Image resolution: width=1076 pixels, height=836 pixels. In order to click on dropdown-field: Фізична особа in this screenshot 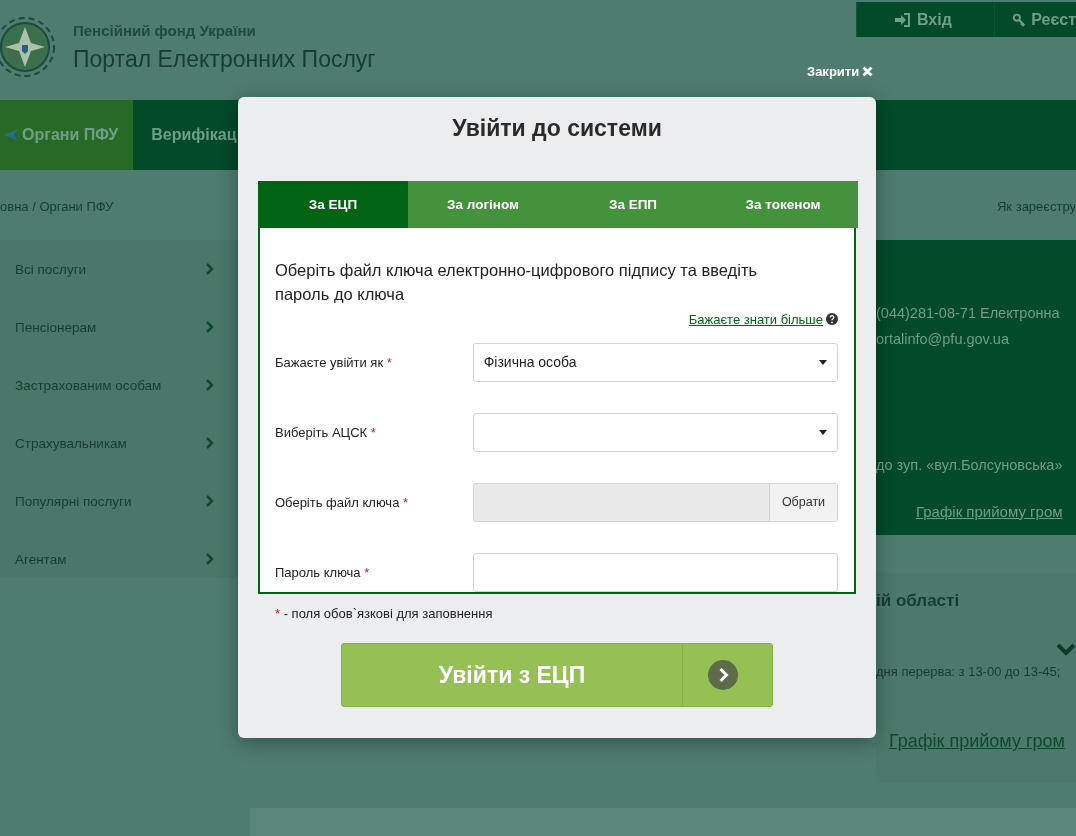, I will do `click(655, 362)`.